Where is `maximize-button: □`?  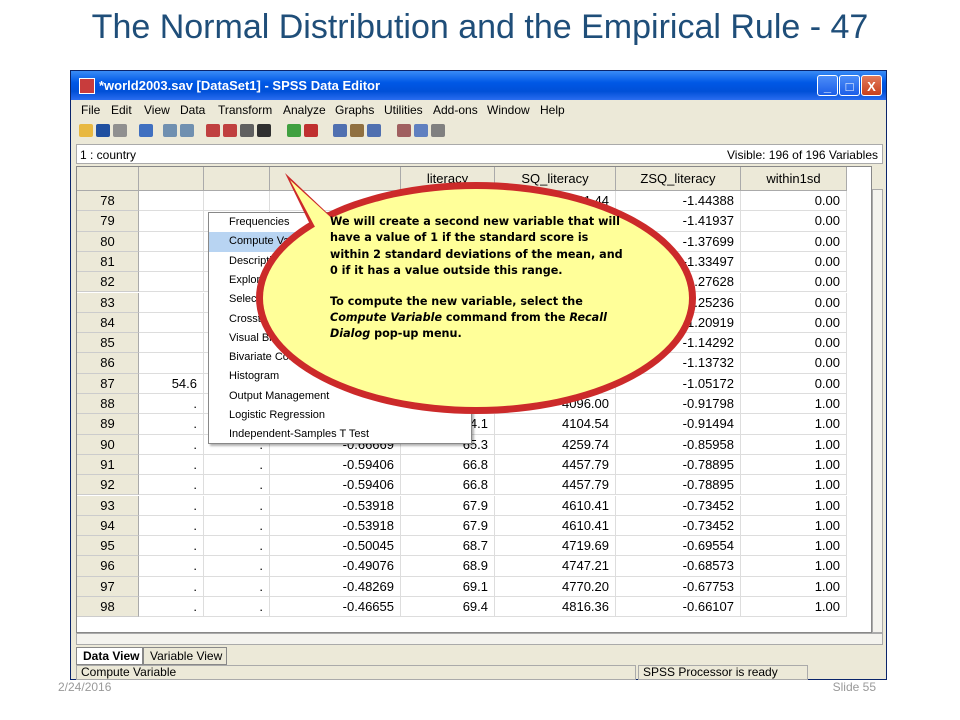
maximize-button: □ is located at coordinates (849, 85).